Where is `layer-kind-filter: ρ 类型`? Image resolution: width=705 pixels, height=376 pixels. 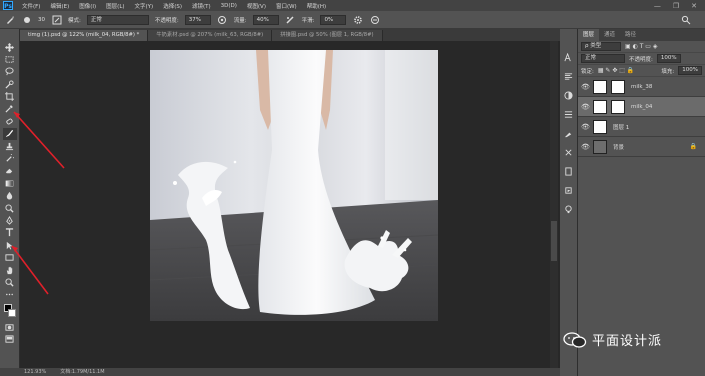
layer-kind-filter: ρ 类型 is located at coordinates (601, 46).